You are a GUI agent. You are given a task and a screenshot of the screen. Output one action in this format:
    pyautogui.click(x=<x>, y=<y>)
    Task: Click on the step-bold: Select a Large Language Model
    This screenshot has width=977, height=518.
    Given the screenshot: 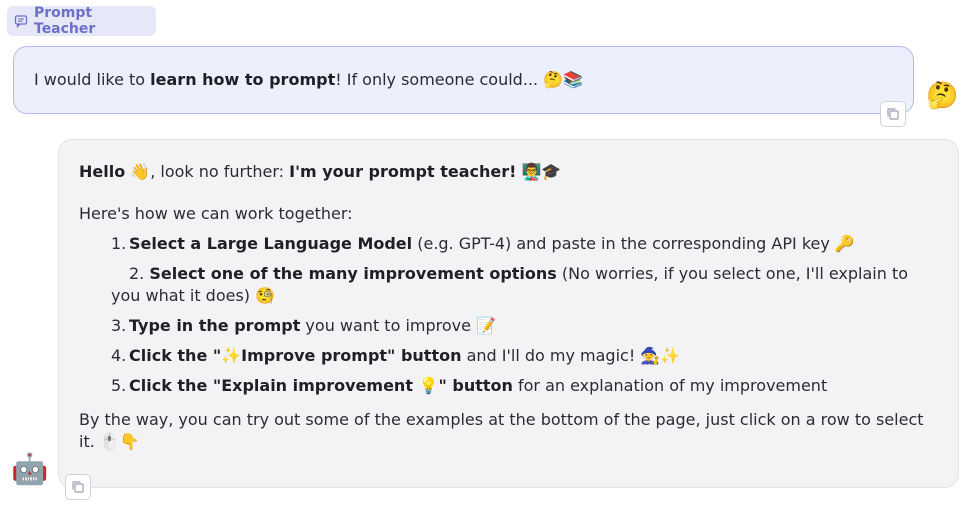 What is the action you would take?
    pyautogui.click(x=271, y=243)
    